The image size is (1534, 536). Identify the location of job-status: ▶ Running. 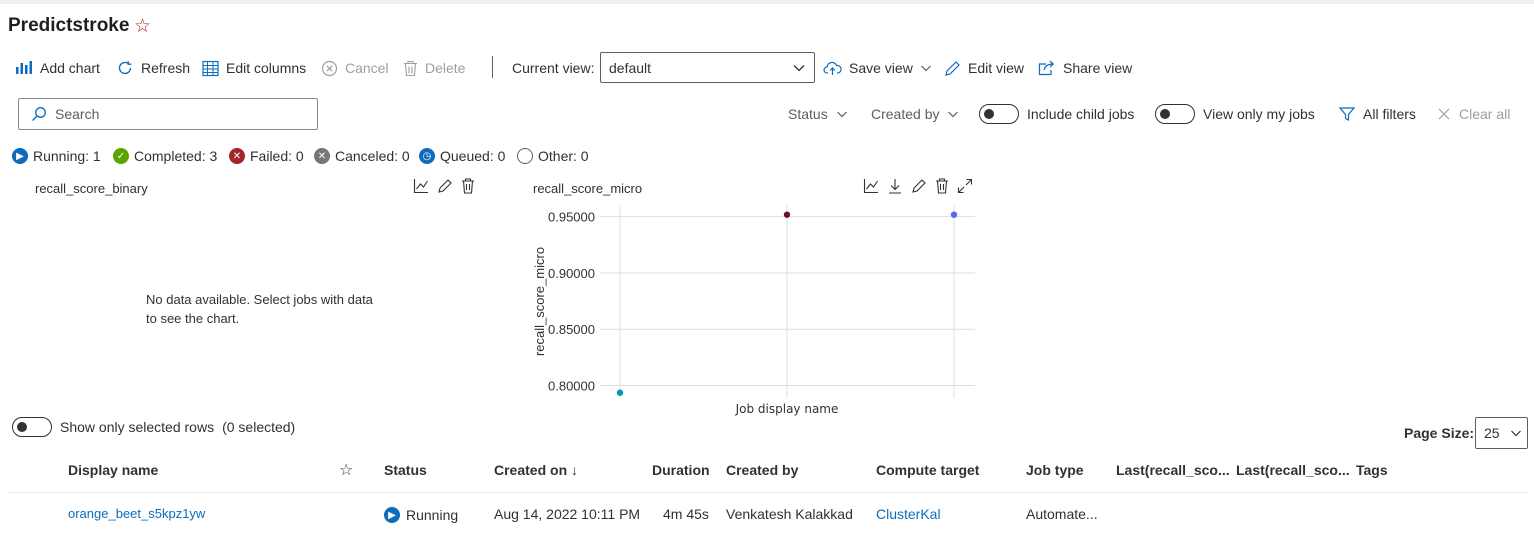
(421, 515).